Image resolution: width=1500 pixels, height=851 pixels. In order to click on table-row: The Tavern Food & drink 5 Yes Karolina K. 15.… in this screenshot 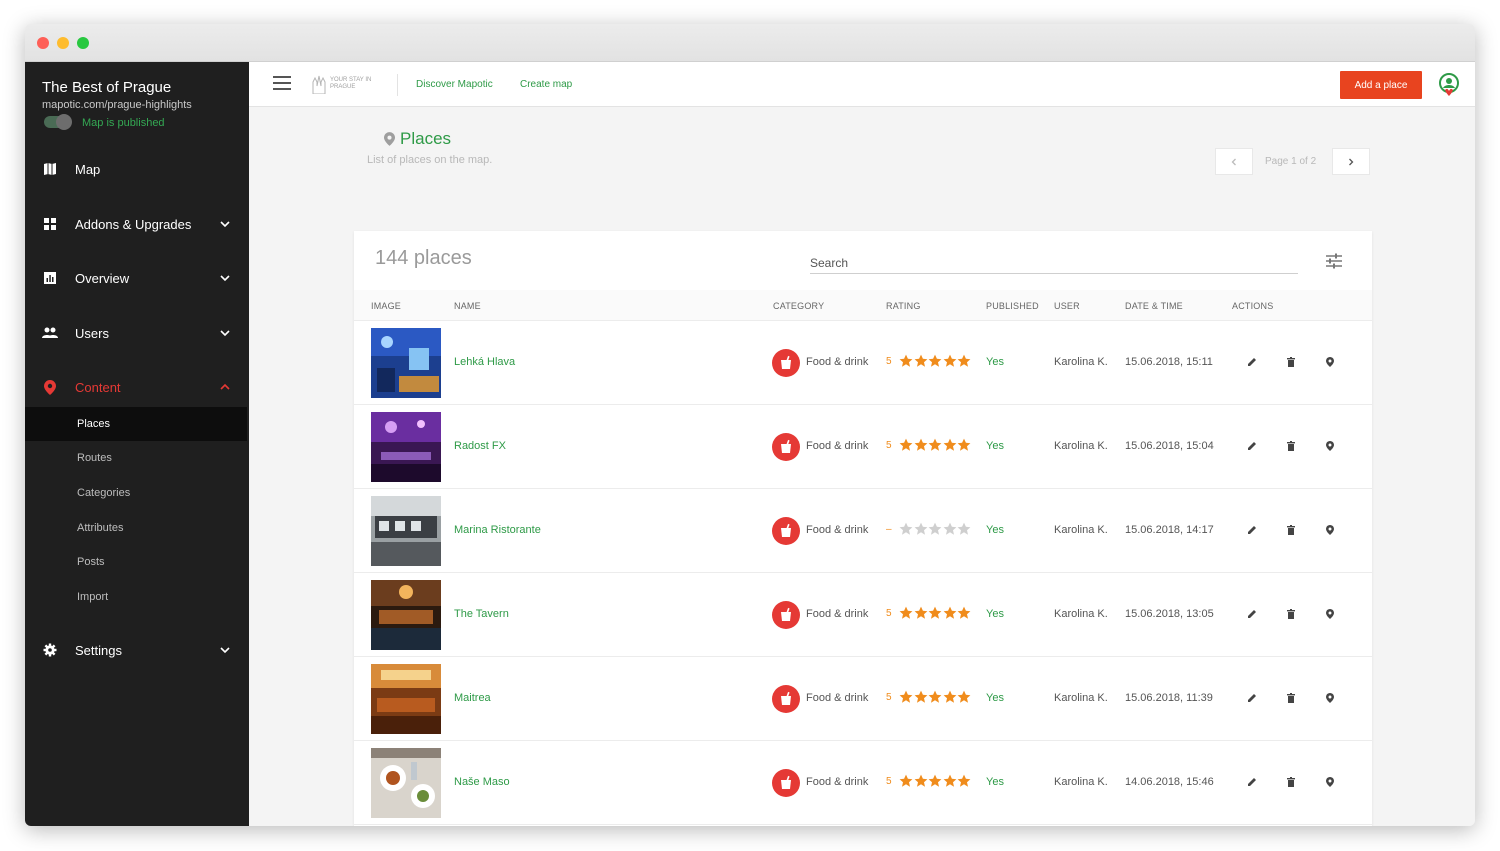, I will do `click(863, 615)`.